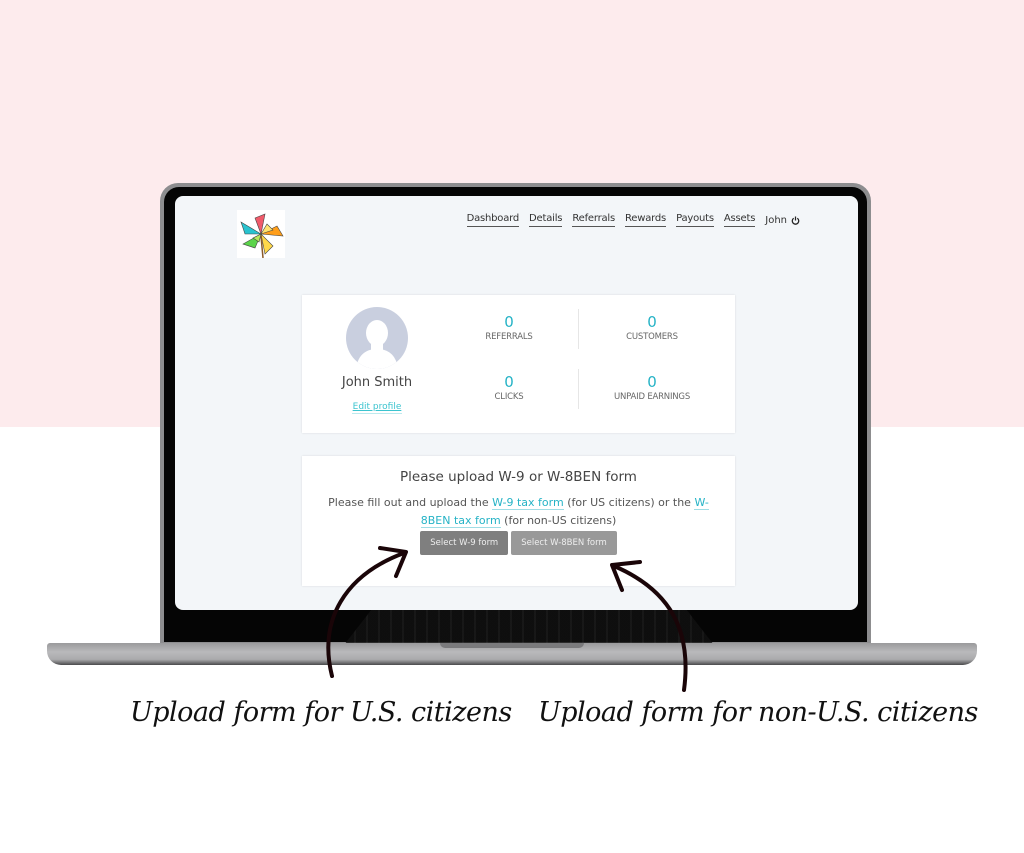  I want to click on stat-clicks: 0 CLICKS, so click(509, 387).